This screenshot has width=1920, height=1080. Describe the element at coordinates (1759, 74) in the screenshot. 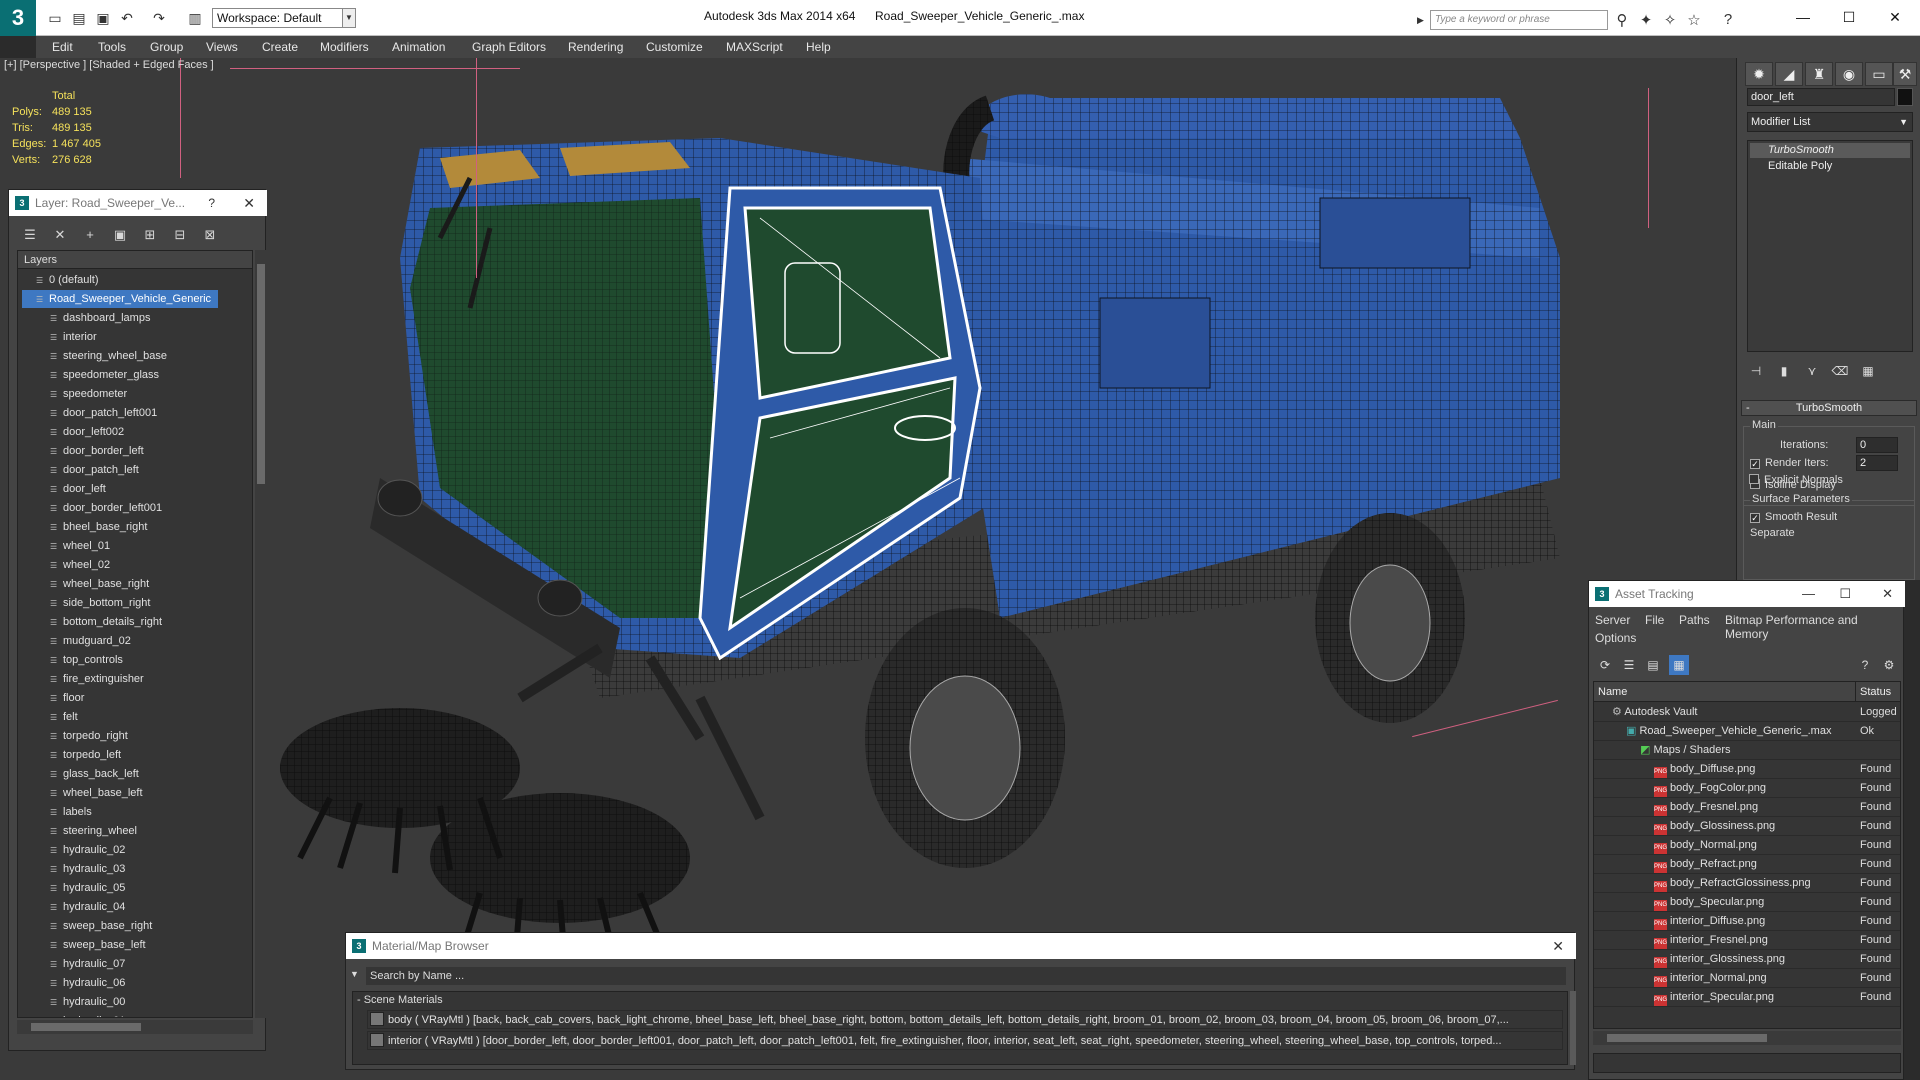

I see `create-tab-icon: ✹` at that location.